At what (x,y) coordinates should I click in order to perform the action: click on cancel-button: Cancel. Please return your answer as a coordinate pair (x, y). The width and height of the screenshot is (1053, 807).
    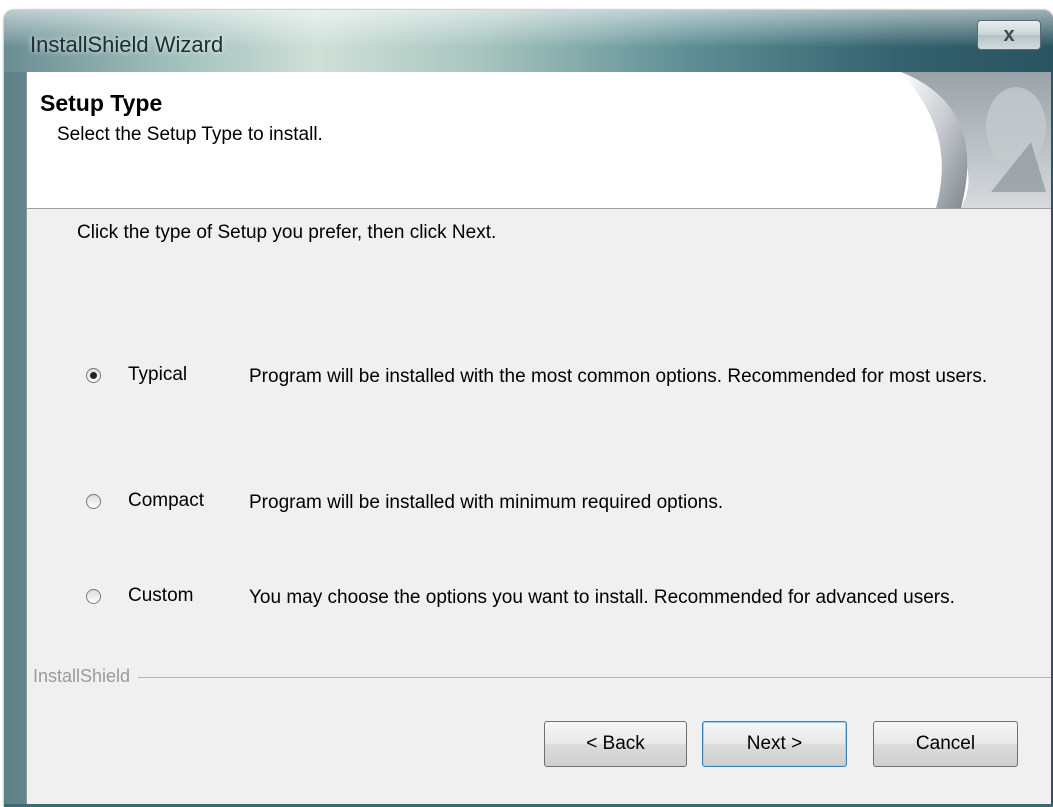
    Looking at the image, I should click on (945, 744).